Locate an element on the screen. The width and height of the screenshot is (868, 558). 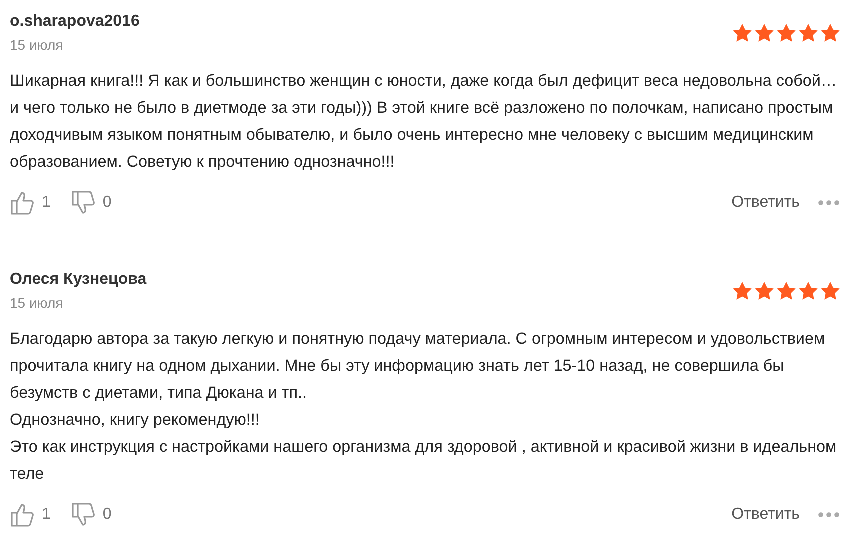
review-text: Однозначно, книгу рекомендую!!! is located at coordinates (135, 420).